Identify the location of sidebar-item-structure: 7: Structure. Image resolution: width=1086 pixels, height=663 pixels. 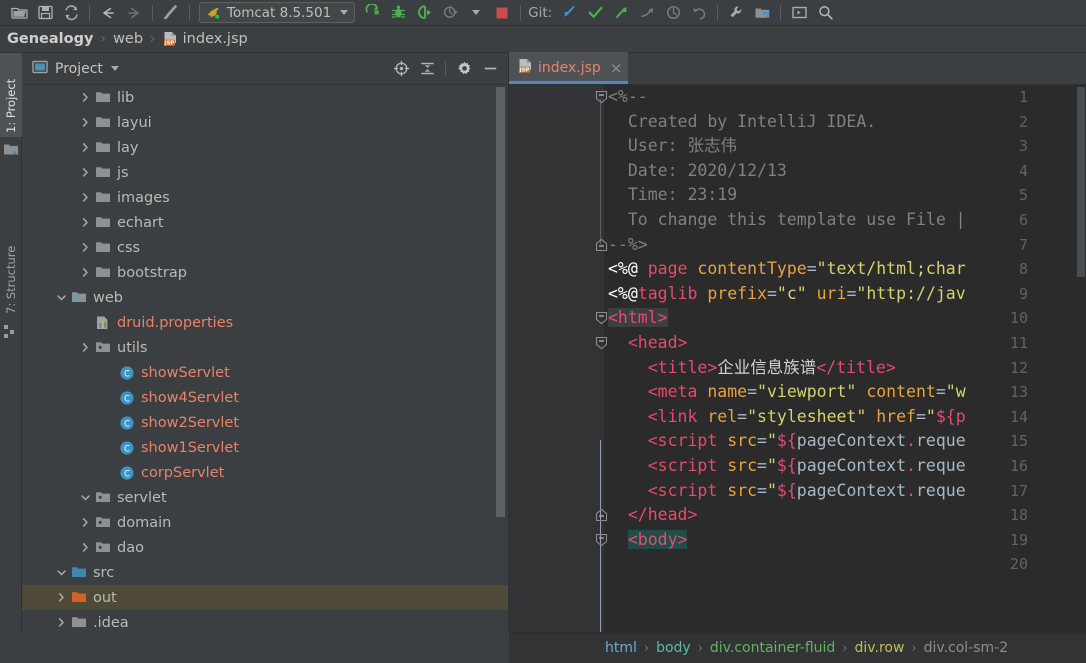
(11, 268).